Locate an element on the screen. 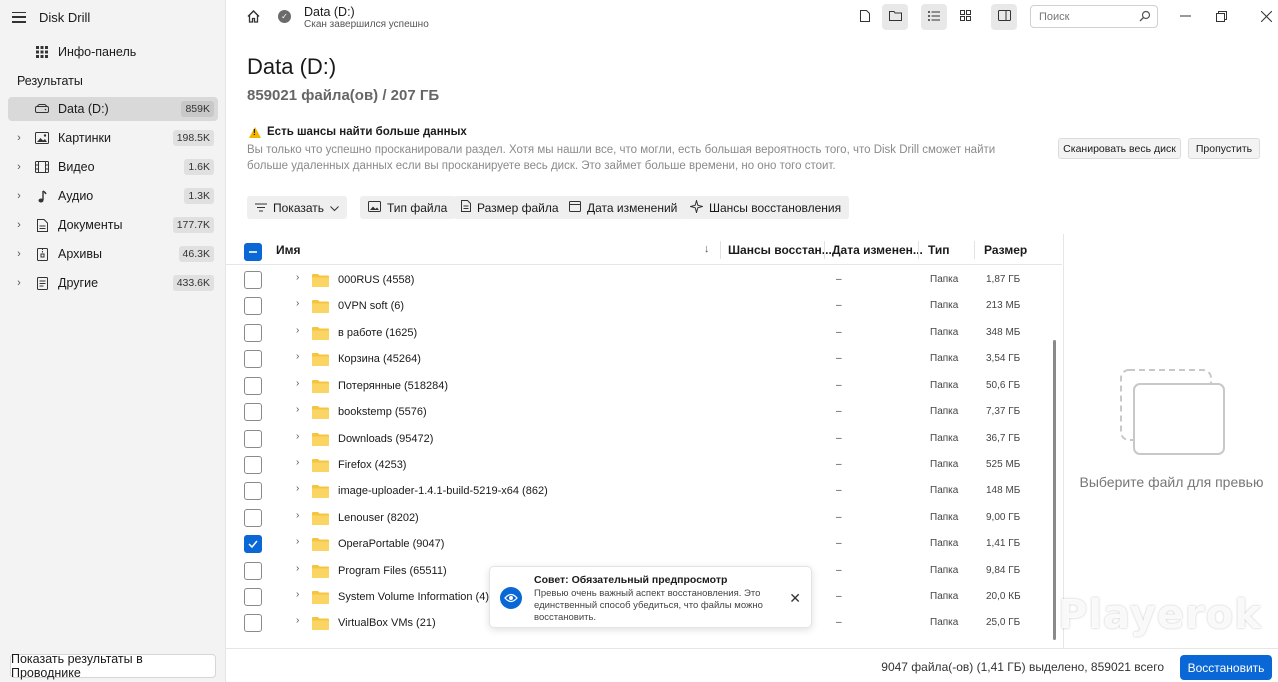  file-name: bookstemp (5576) is located at coordinates (382, 412).